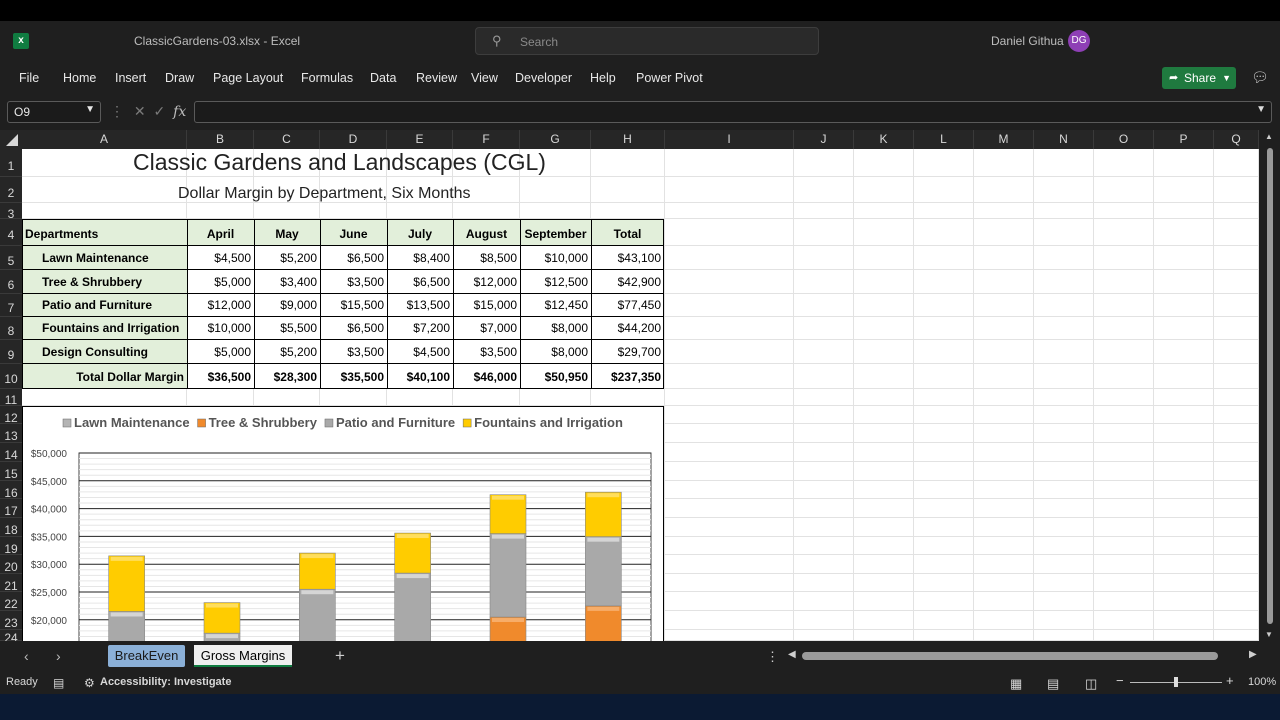 The width and height of the screenshot is (1280, 720). I want to click on column-header-c: C, so click(287, 139).